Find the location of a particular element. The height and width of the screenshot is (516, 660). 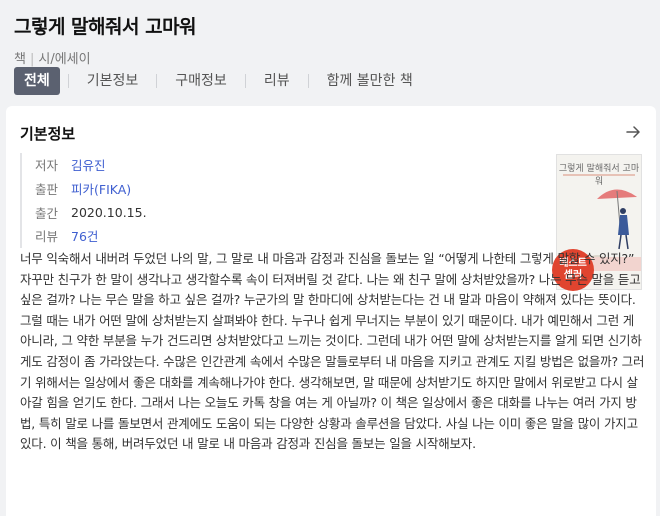

category-breadcrumb: 책 | 시/에세이 is located at coordinates (52, 59).